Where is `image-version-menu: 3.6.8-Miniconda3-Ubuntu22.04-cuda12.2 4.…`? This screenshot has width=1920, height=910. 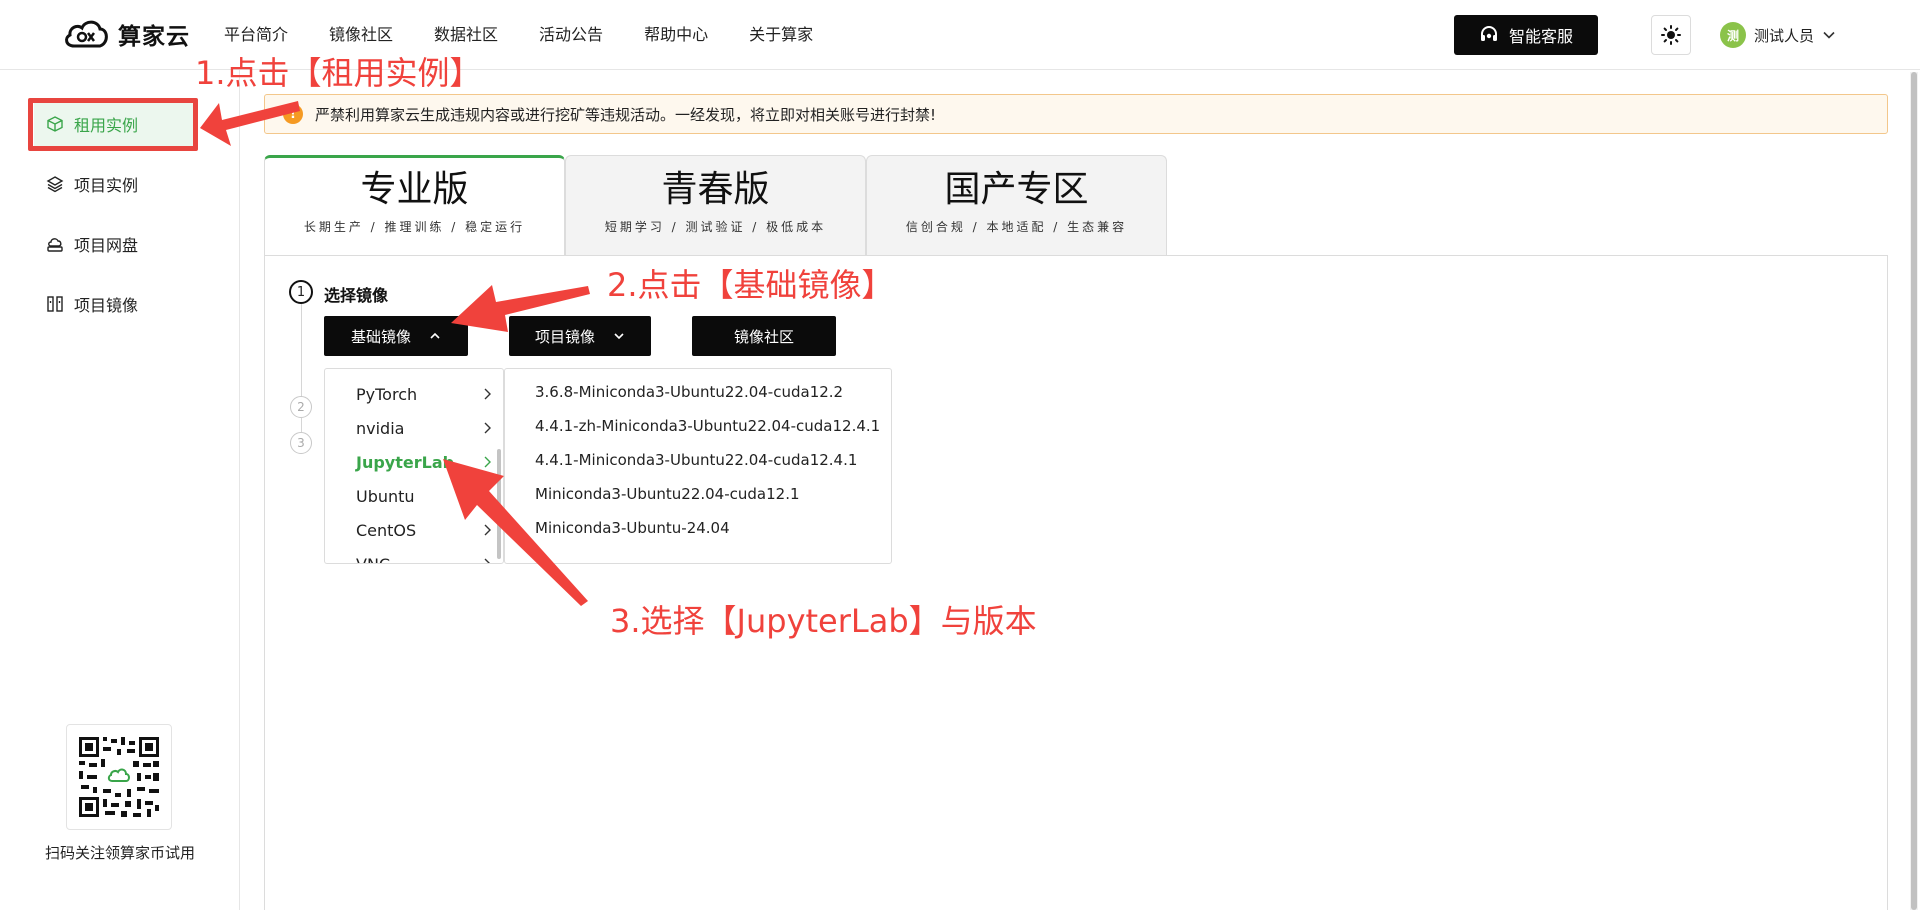
image-version-menu: 3.6.8-Miniconda3-Ubuntu22.04-cuda12.2 4.… is located at coordinates (698, 466).